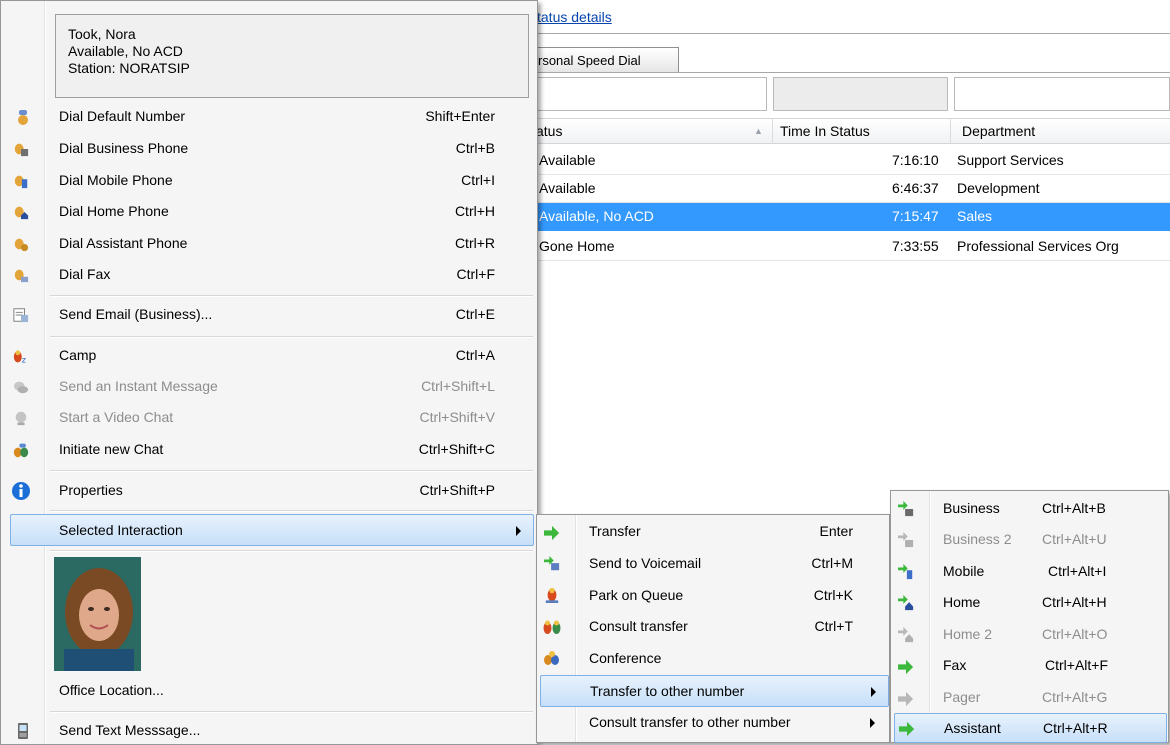 This screenshot has height=745, width=1170. I want to click on transfer-mobile-icon, so click(905, 572).